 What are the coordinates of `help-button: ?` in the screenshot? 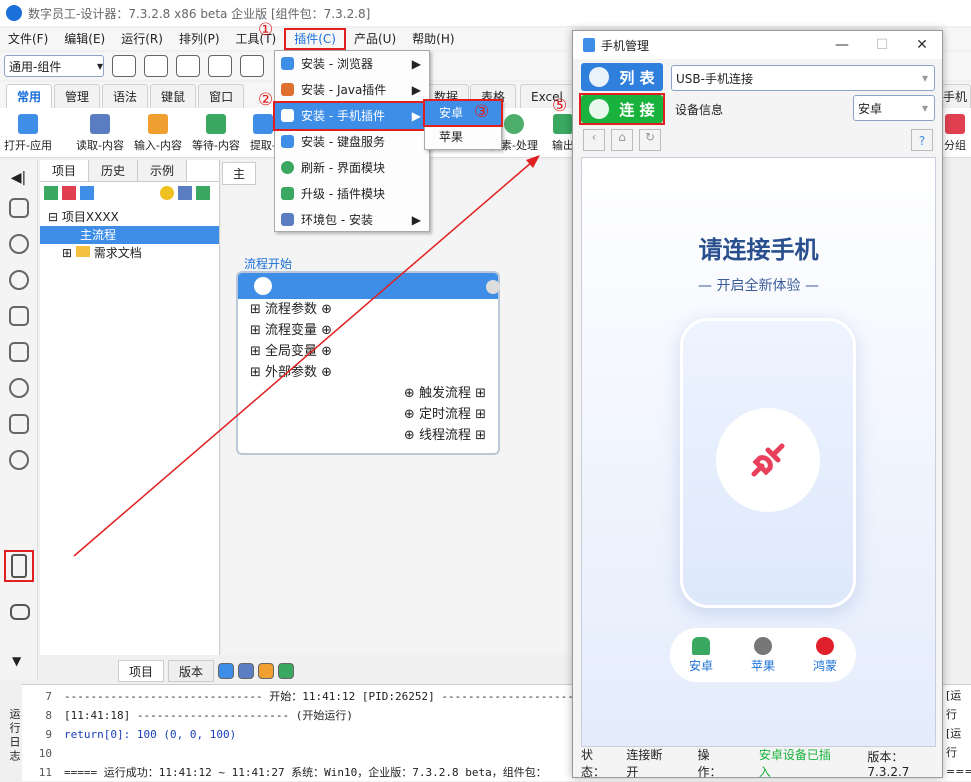 It's located at (922, 140).